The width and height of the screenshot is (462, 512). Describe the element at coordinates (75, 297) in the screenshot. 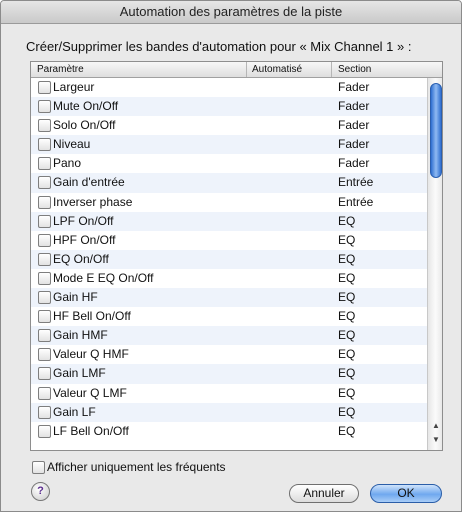

I see `row-parameter-name: Gain HF` at that location.